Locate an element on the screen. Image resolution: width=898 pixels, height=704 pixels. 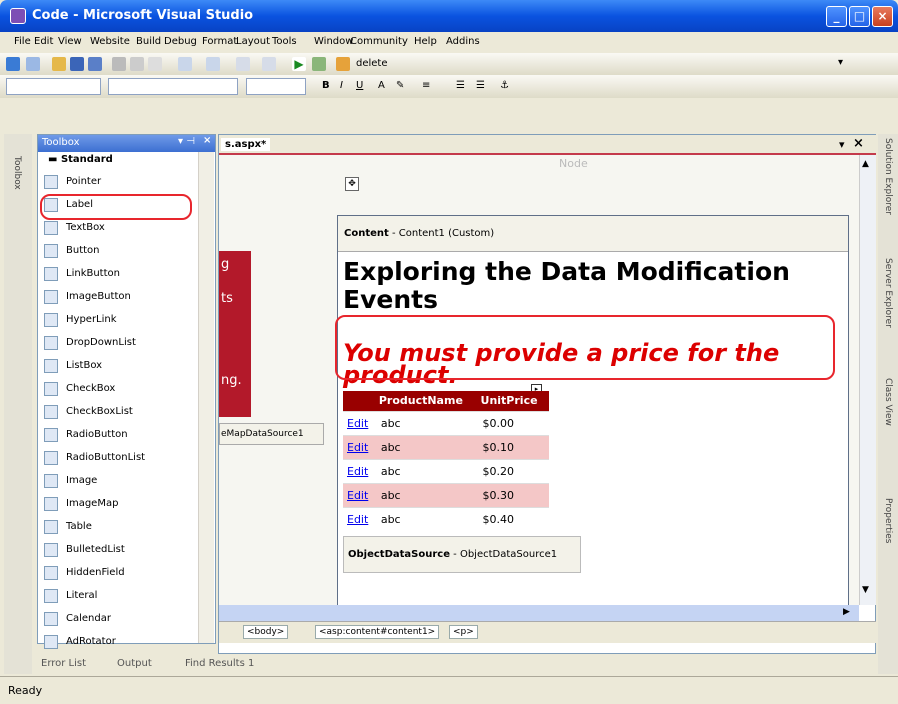
close-button: × is located at coordinates (882, 16).